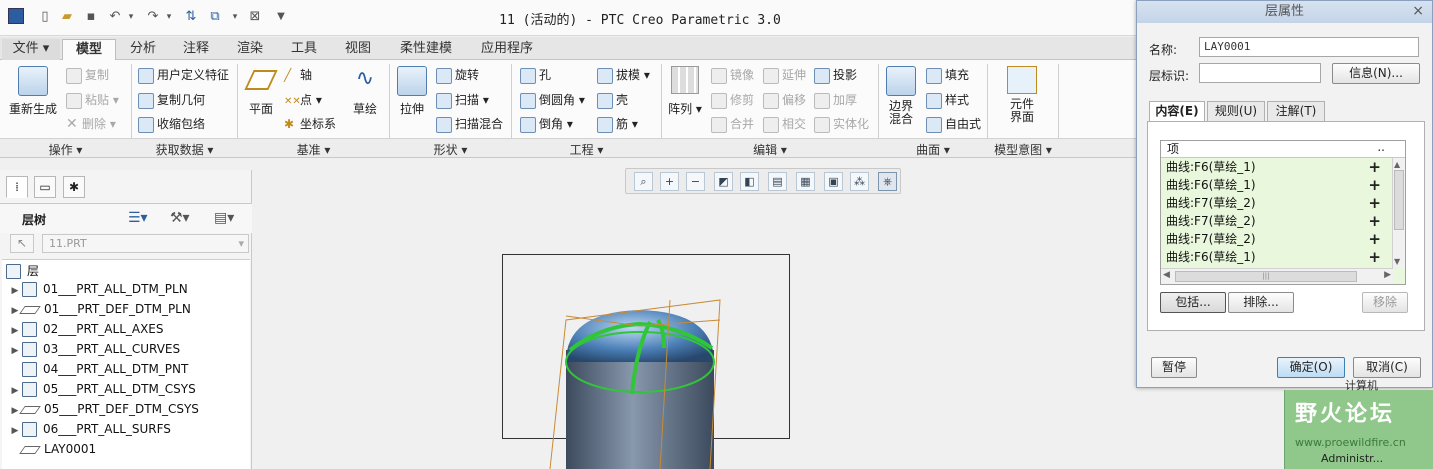  What do you see at coordinates (426, 49) in the screenshot?
I see `tab-flexible-modeling: 柔性建模` at bounding box center [426, 49].